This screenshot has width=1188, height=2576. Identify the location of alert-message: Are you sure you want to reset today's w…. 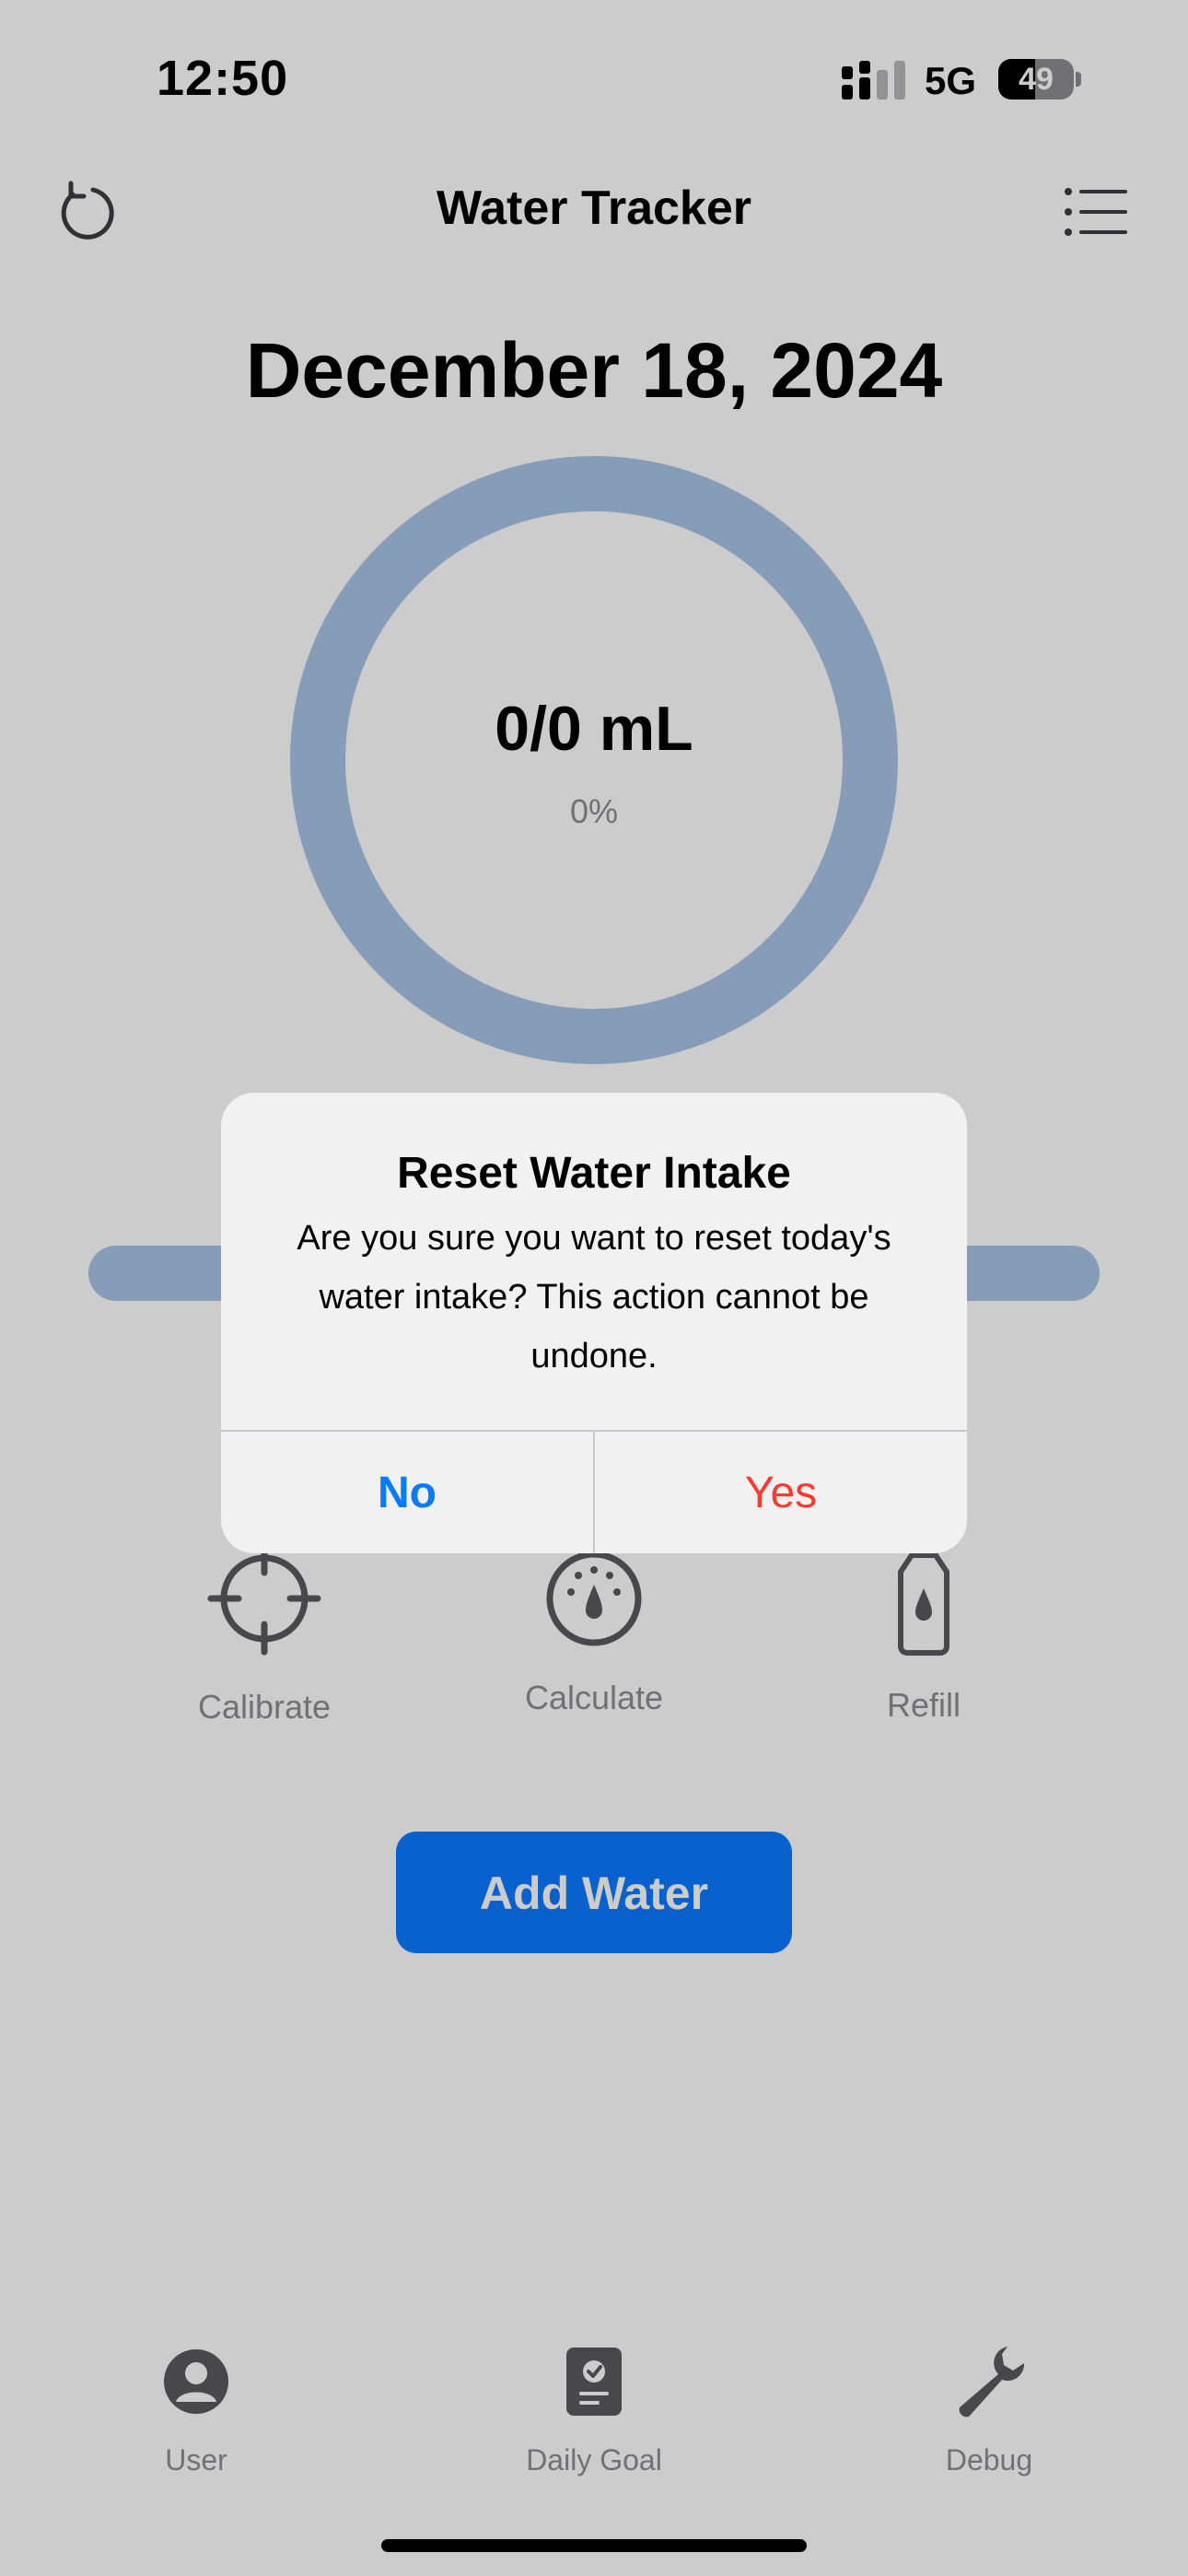
(594, 1297).